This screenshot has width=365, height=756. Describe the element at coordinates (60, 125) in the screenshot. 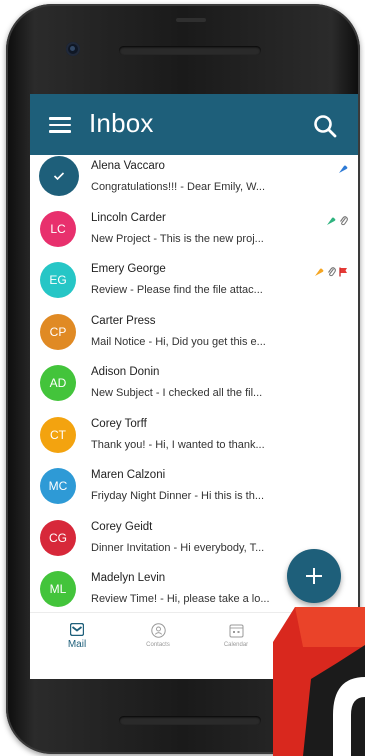

I see `hamburger-menu-icon` at that location.